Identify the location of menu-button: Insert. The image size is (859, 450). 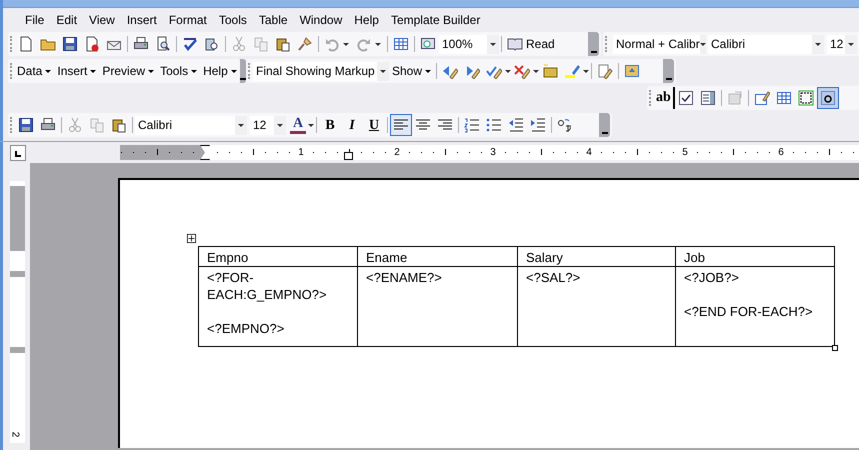
(77, 71).